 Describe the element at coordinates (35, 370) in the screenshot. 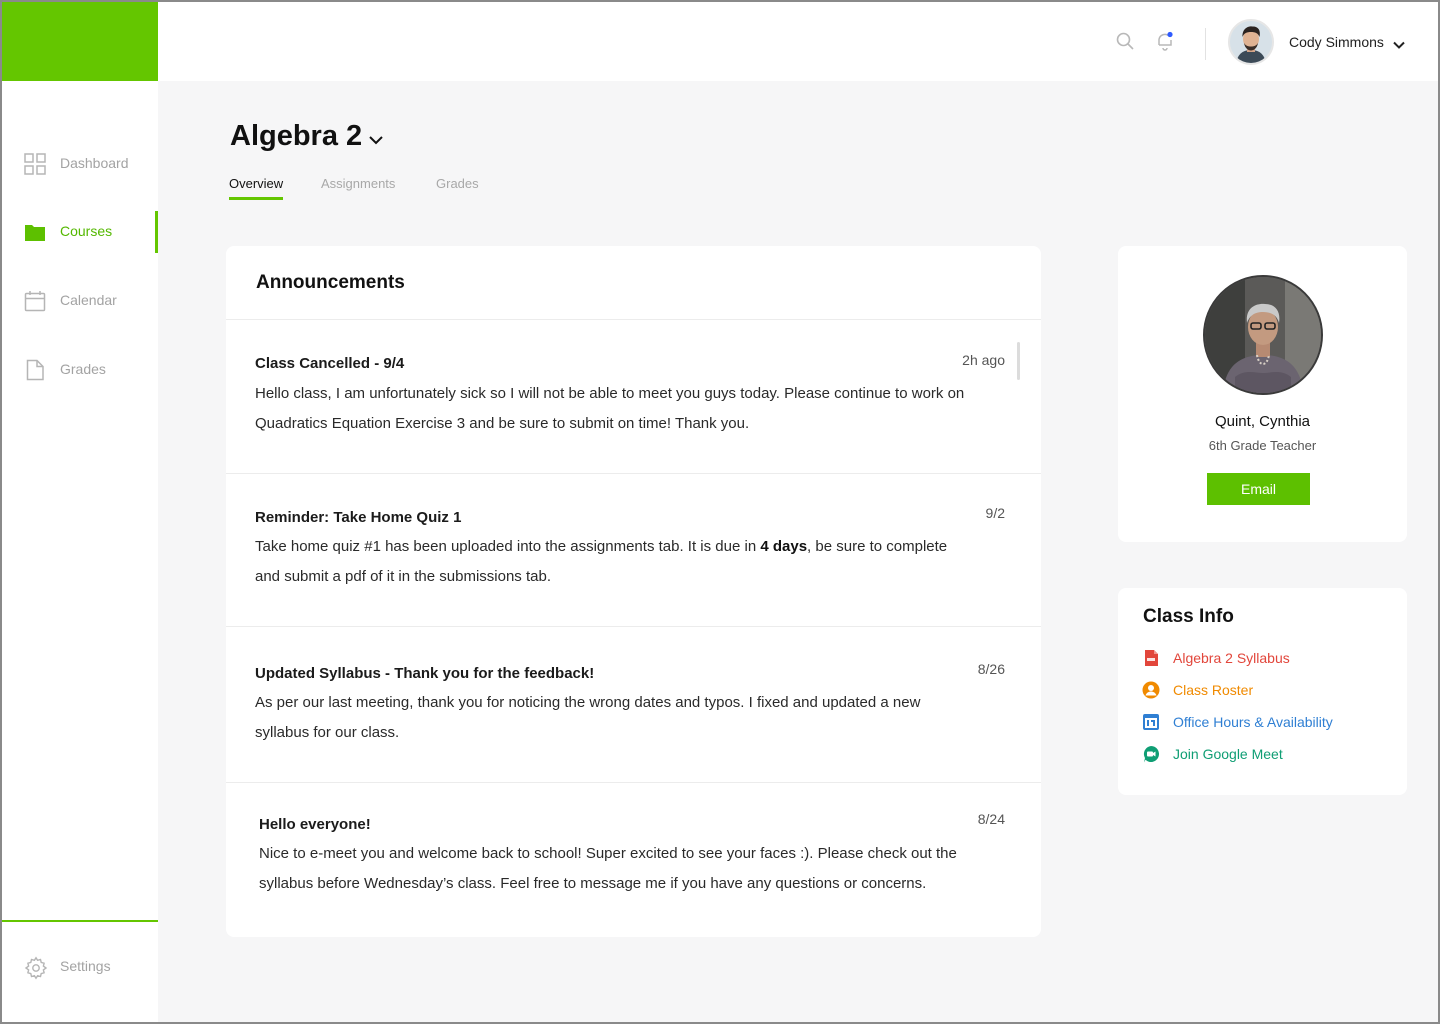

I see `document-icon` at that location.